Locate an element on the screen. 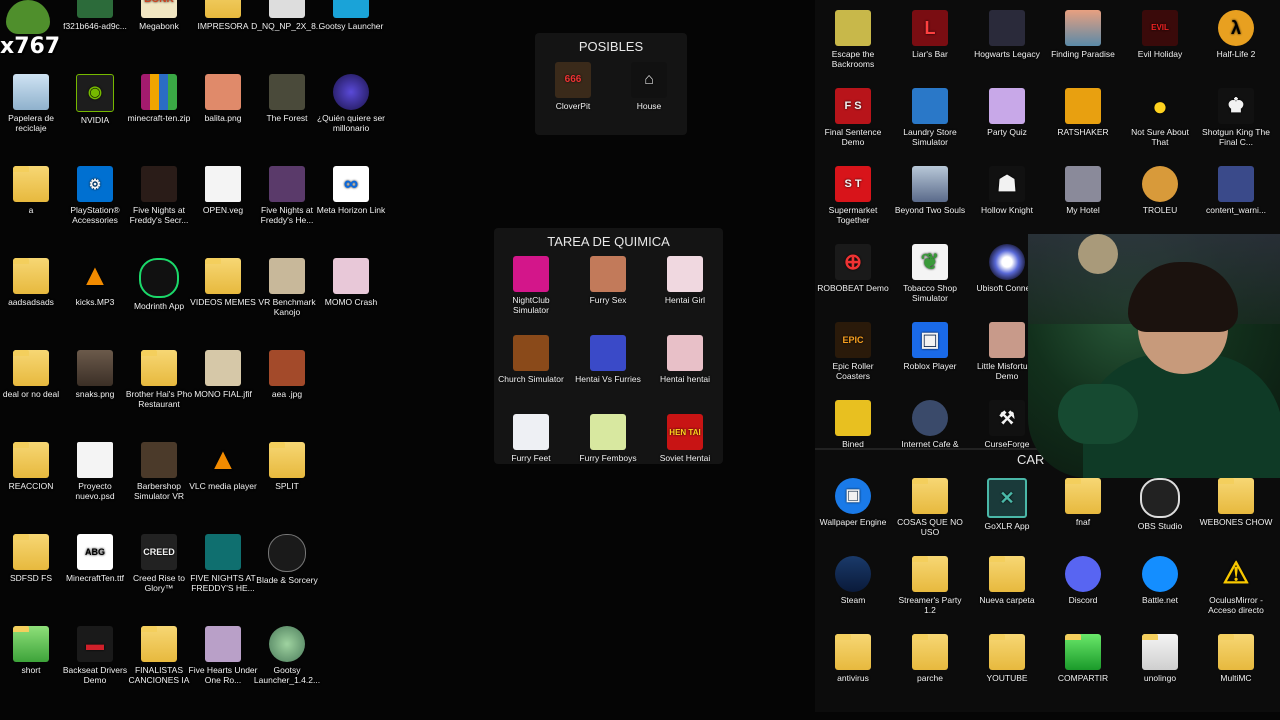 The image size is (1280, 720). desktop-icon-supermarket-together: S T Supermarket Together is located at coordinates (853, 195).